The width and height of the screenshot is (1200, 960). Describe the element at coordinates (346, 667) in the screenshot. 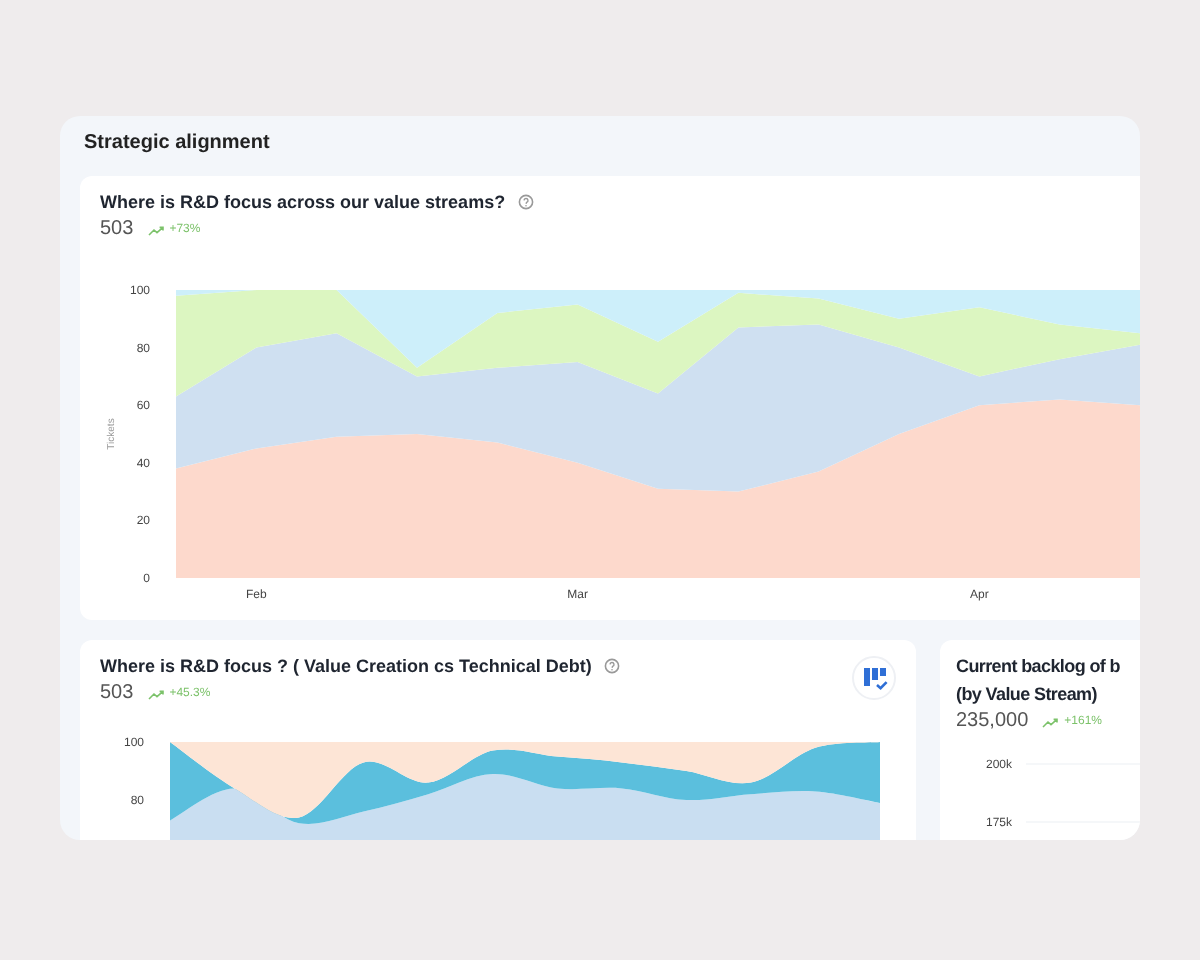

I see `chart-title: Where is R&D focus ? ( Value Creation cs Technical Debt)` at that location.